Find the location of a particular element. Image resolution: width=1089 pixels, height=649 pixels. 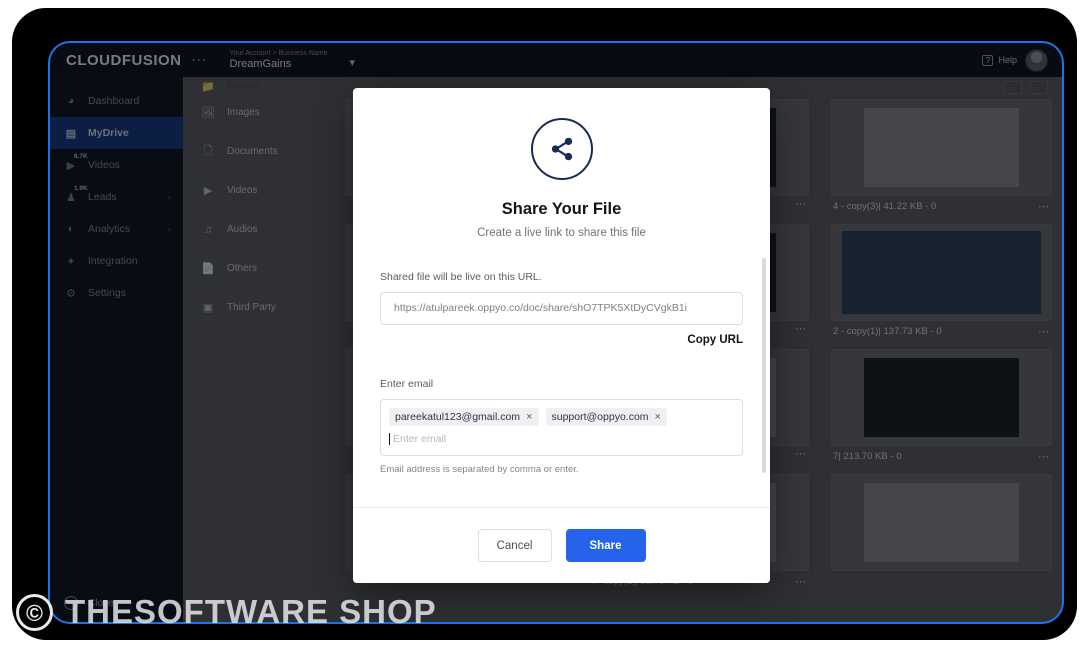

share-button: Share is located at coordinates (605, 545).